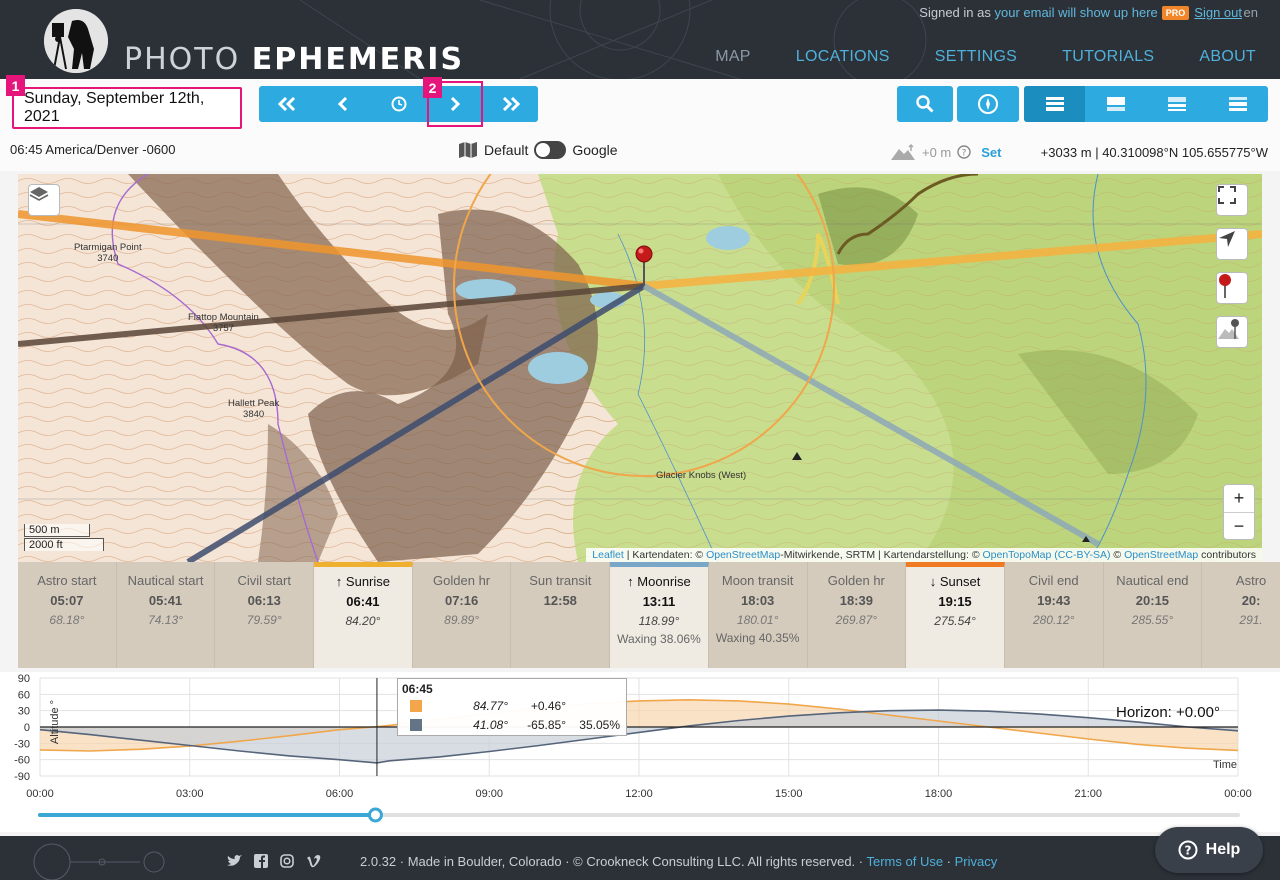  What do you see at coordinates (22, 777) in the screenshot?
I see `y-tick-label: -90` at bounding box center [22, 777].